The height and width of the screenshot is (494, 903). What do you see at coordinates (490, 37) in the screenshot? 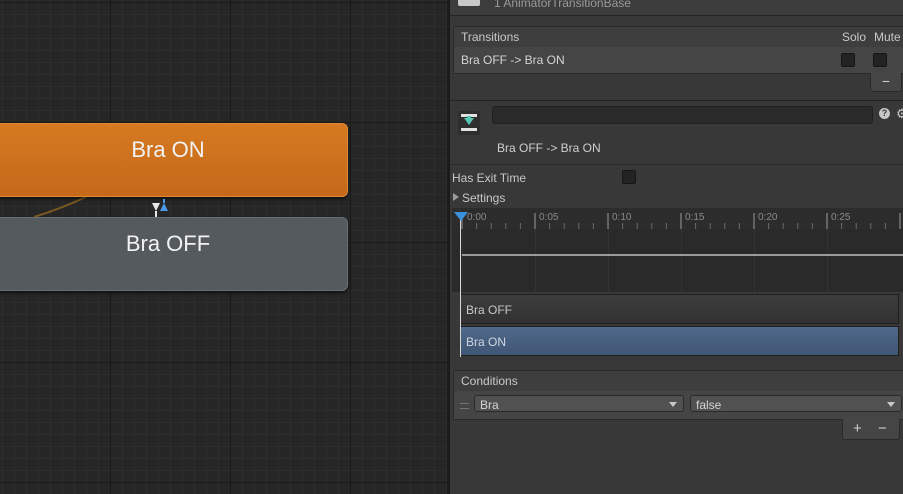
I see `transitions-title: Transitions` at bounding box center [490, 37].